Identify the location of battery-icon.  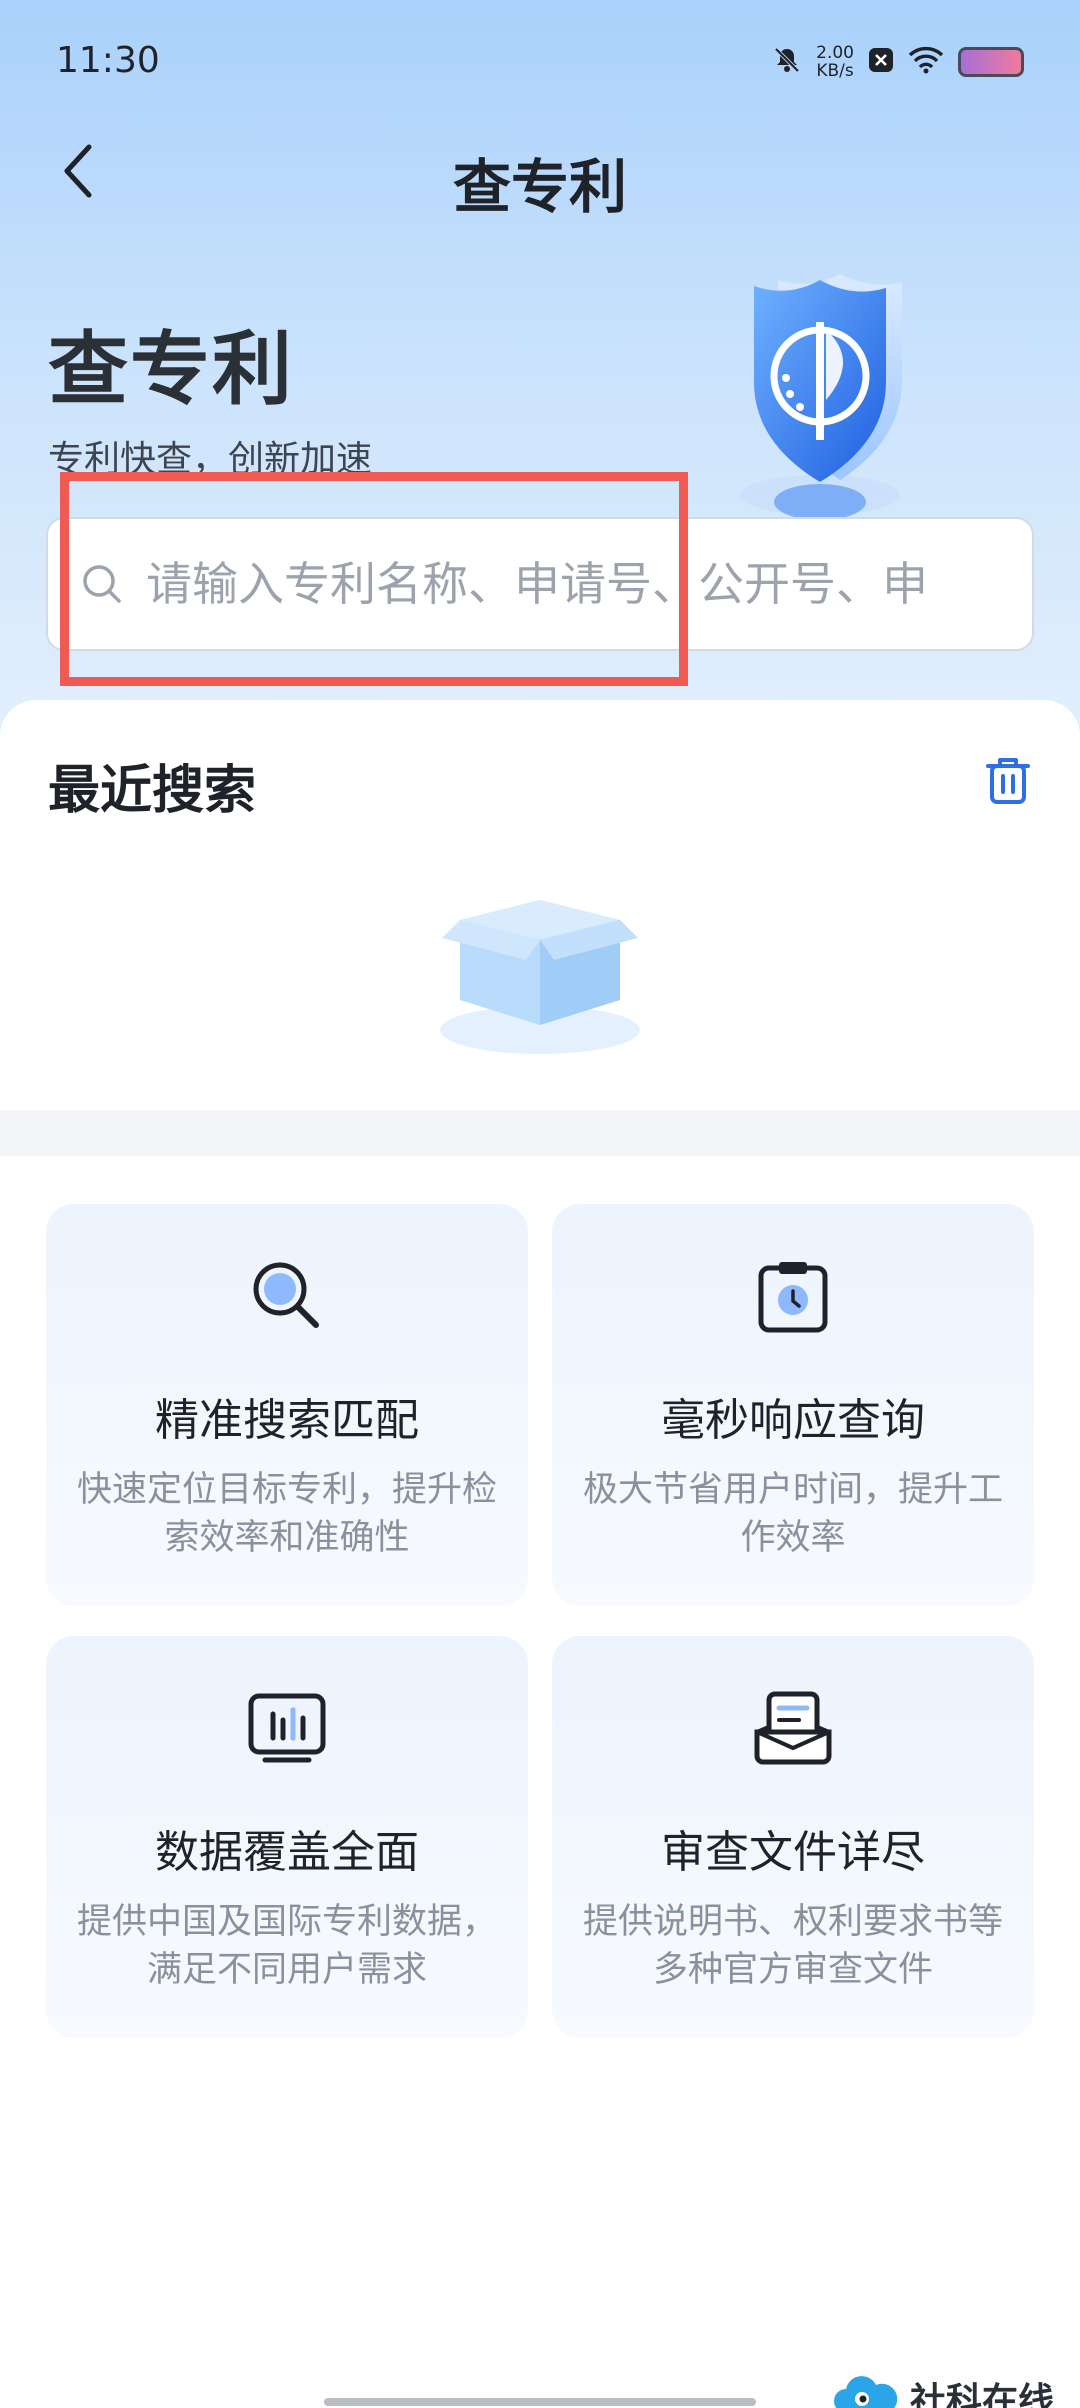
(991, 62).